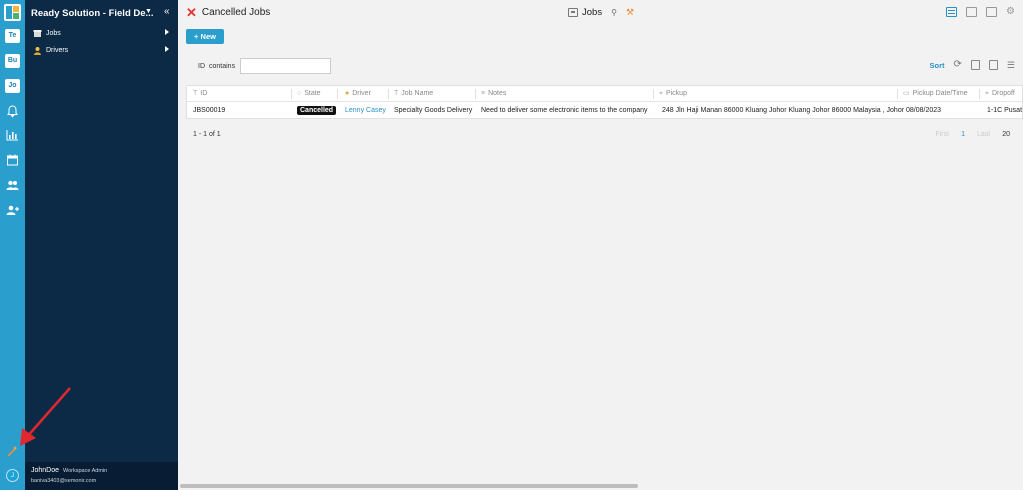 The height and width of the screenshot is (490, 1023). Describe the element at coordinates (963, 134) in the screenshot. I see `pager-current-page: 1` at that location.